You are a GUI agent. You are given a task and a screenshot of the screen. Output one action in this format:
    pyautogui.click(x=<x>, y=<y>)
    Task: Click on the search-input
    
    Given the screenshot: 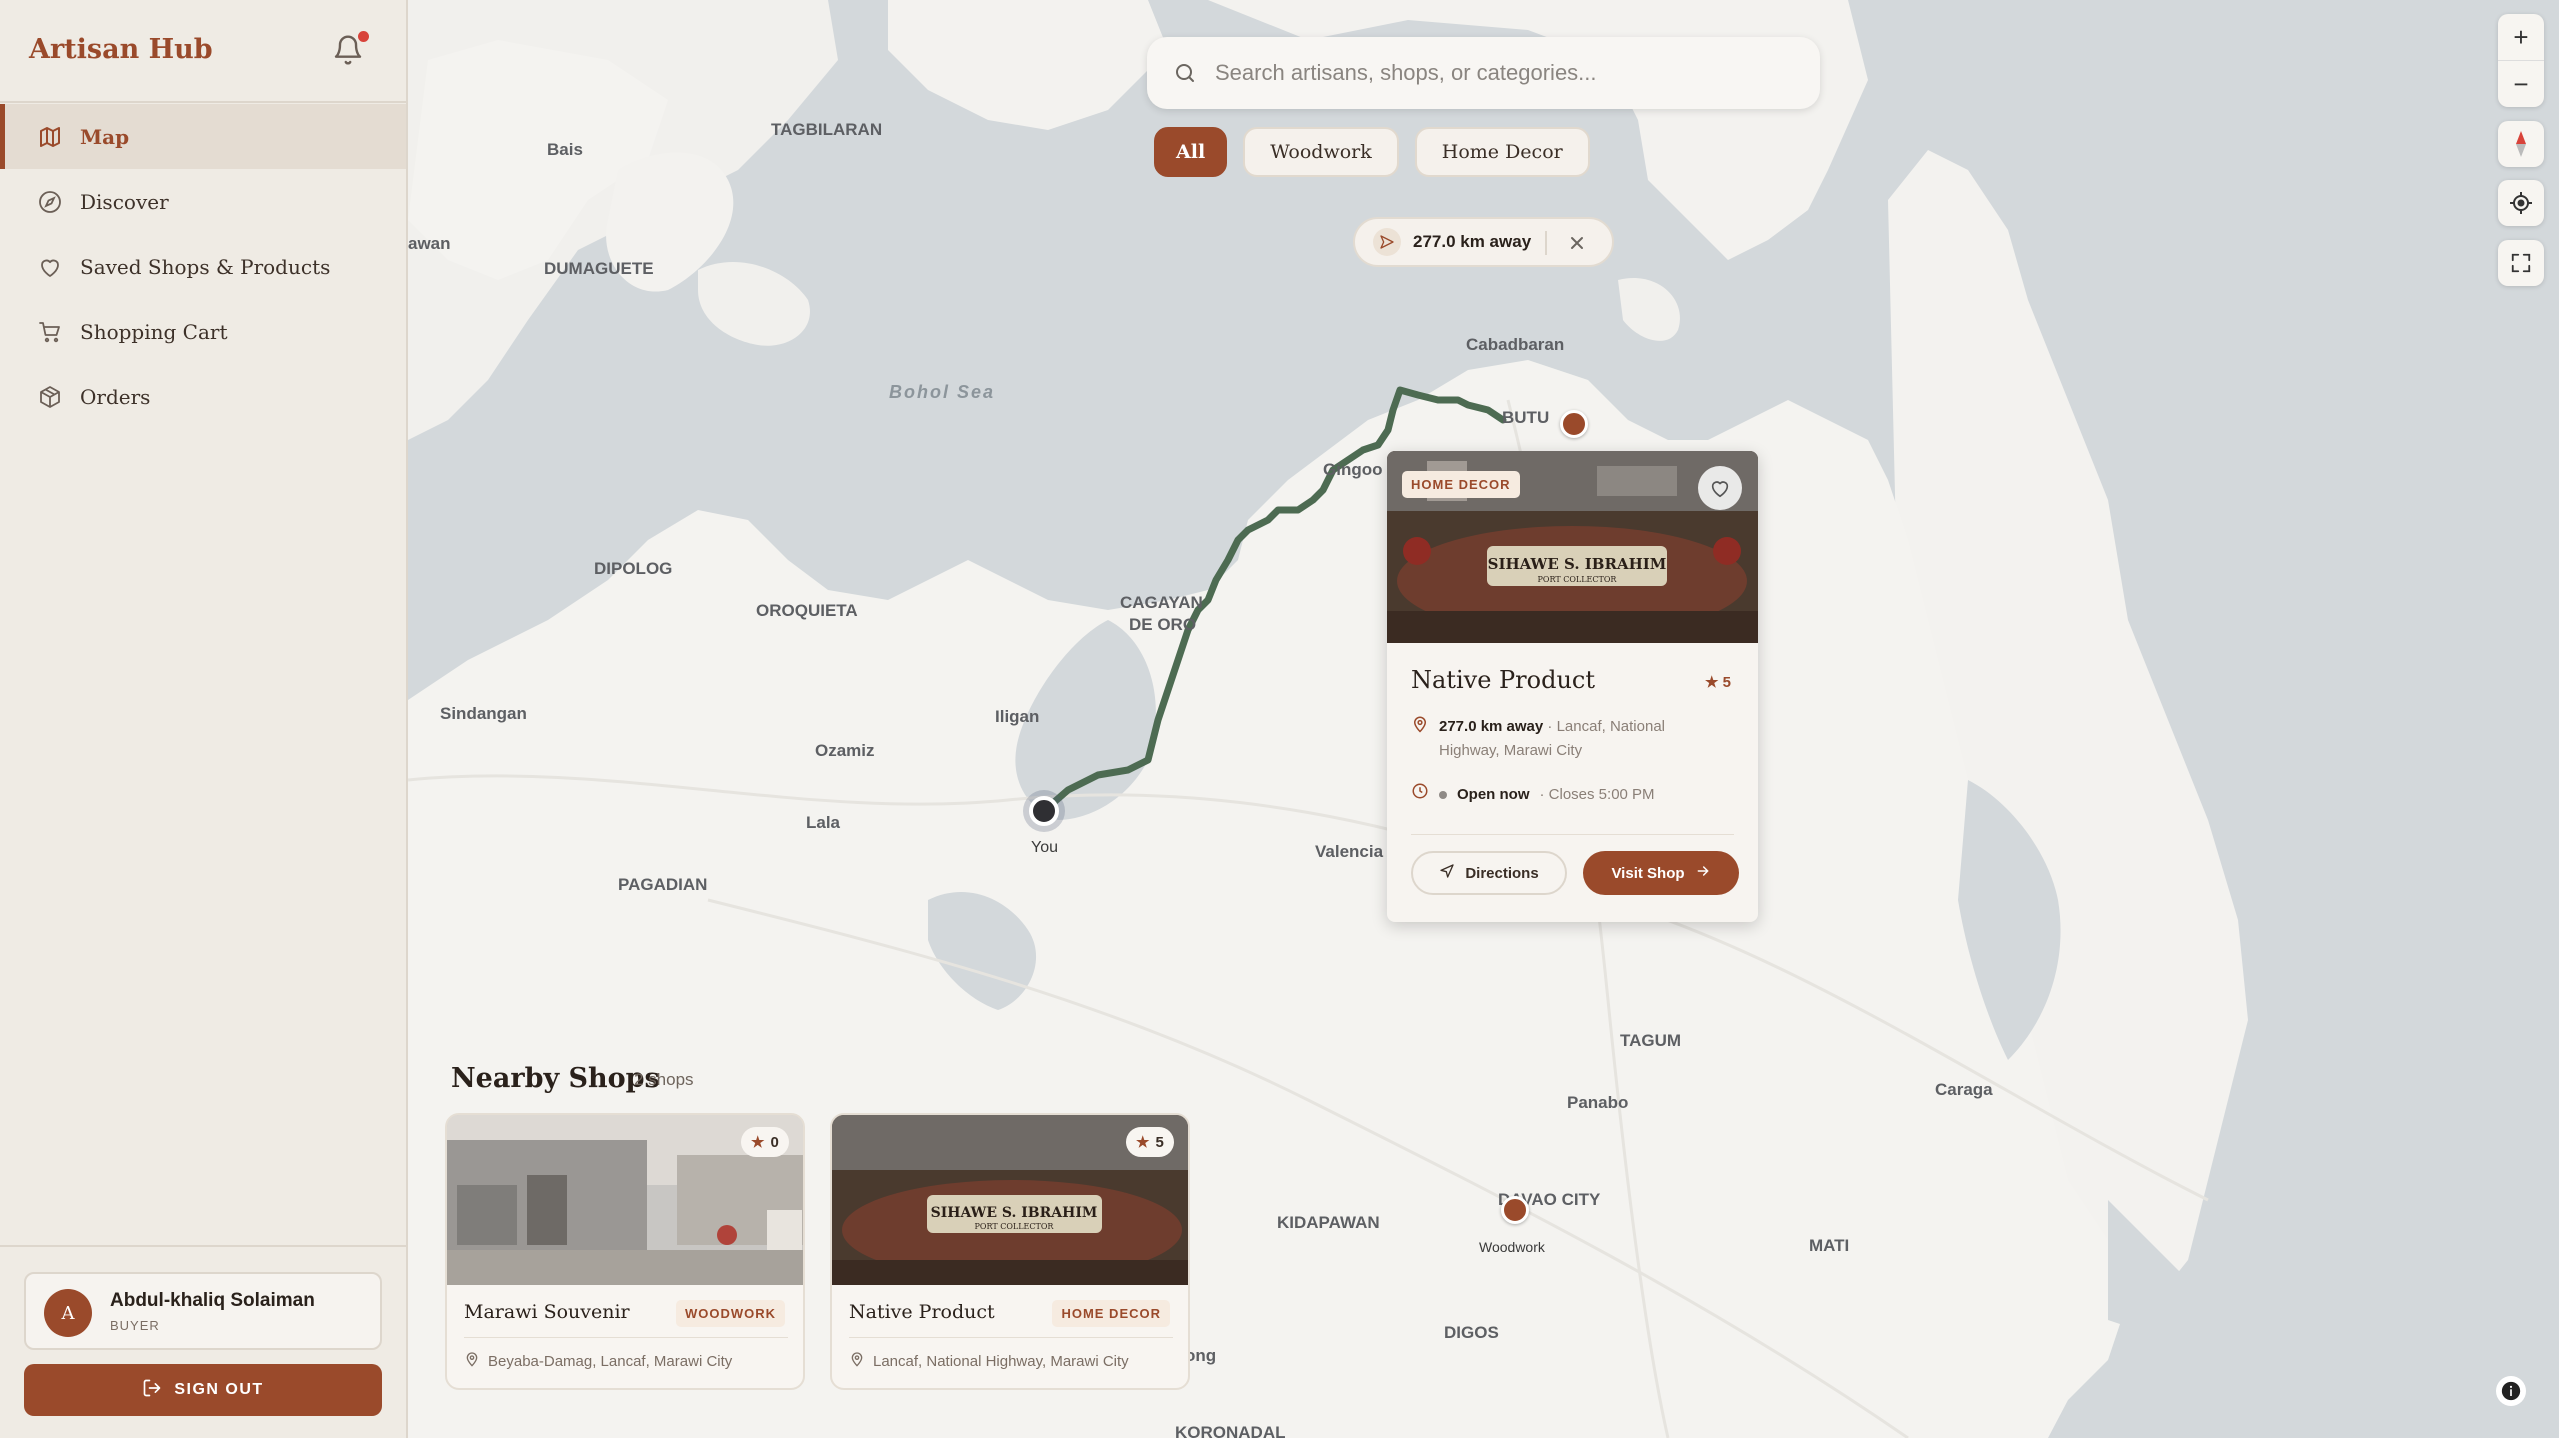 What is the action you would take?
    pyautogui.click(x=1495, y=73)
    